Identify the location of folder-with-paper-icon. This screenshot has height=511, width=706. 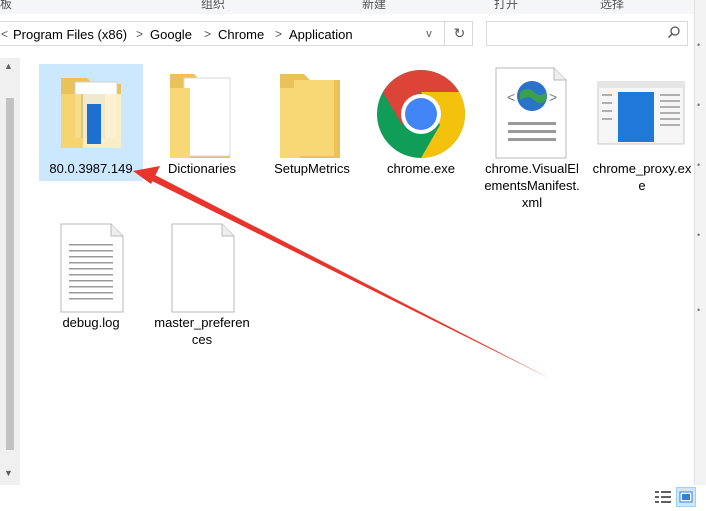
(200, 116).